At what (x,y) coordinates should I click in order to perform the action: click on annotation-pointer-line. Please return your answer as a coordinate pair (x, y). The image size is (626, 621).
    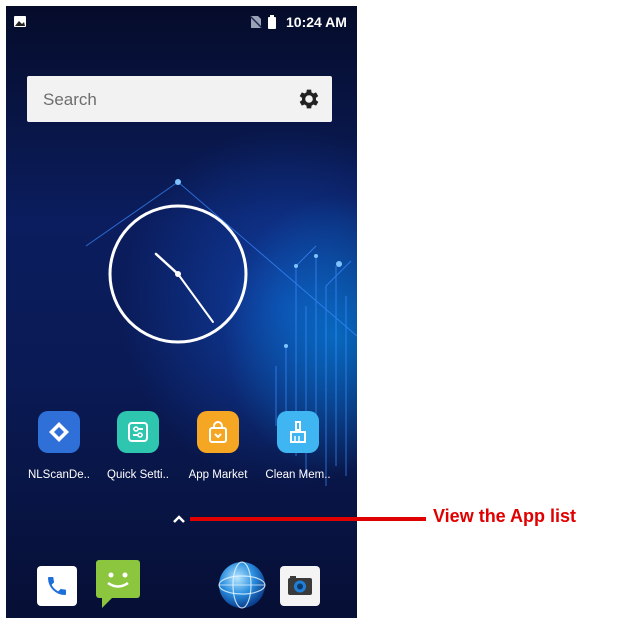
    Looking at the image, I should click on (308, 519).